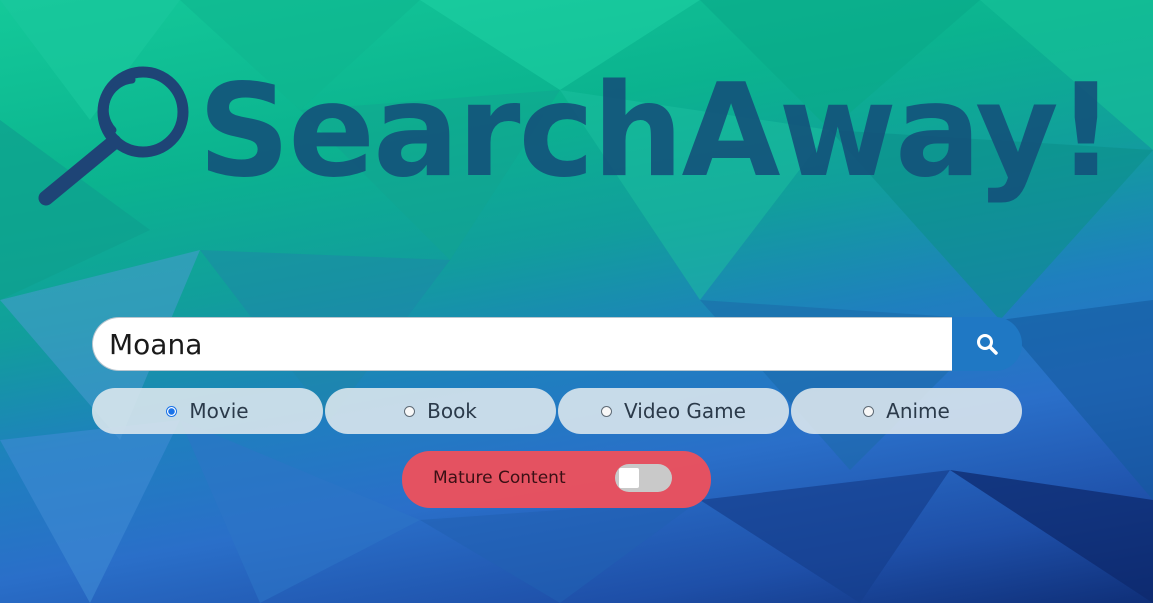  I want to click on mature-content-label: Mature Content, so click(499, 478).